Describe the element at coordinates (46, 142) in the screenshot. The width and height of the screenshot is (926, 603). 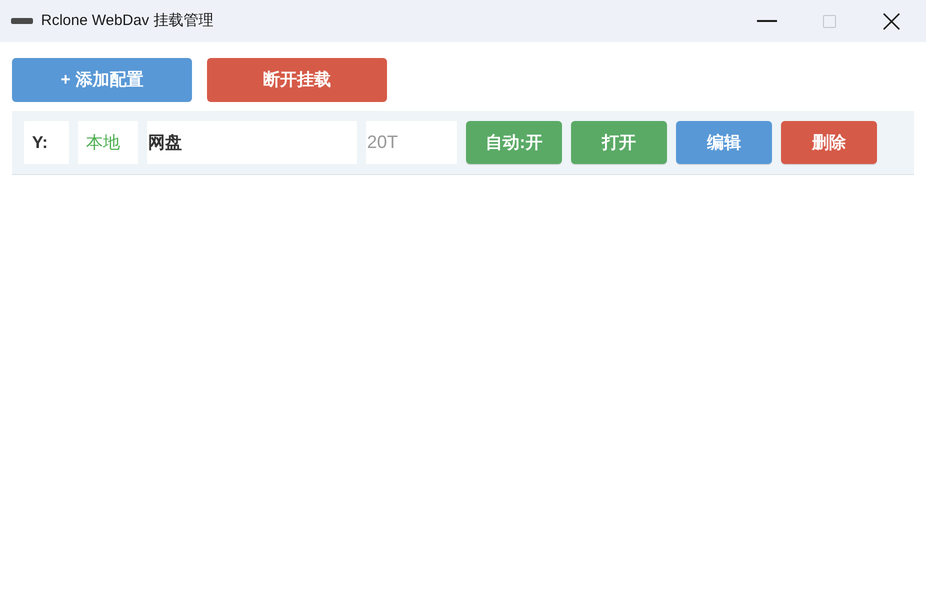
I see `drive-letter: Y:` at that location.